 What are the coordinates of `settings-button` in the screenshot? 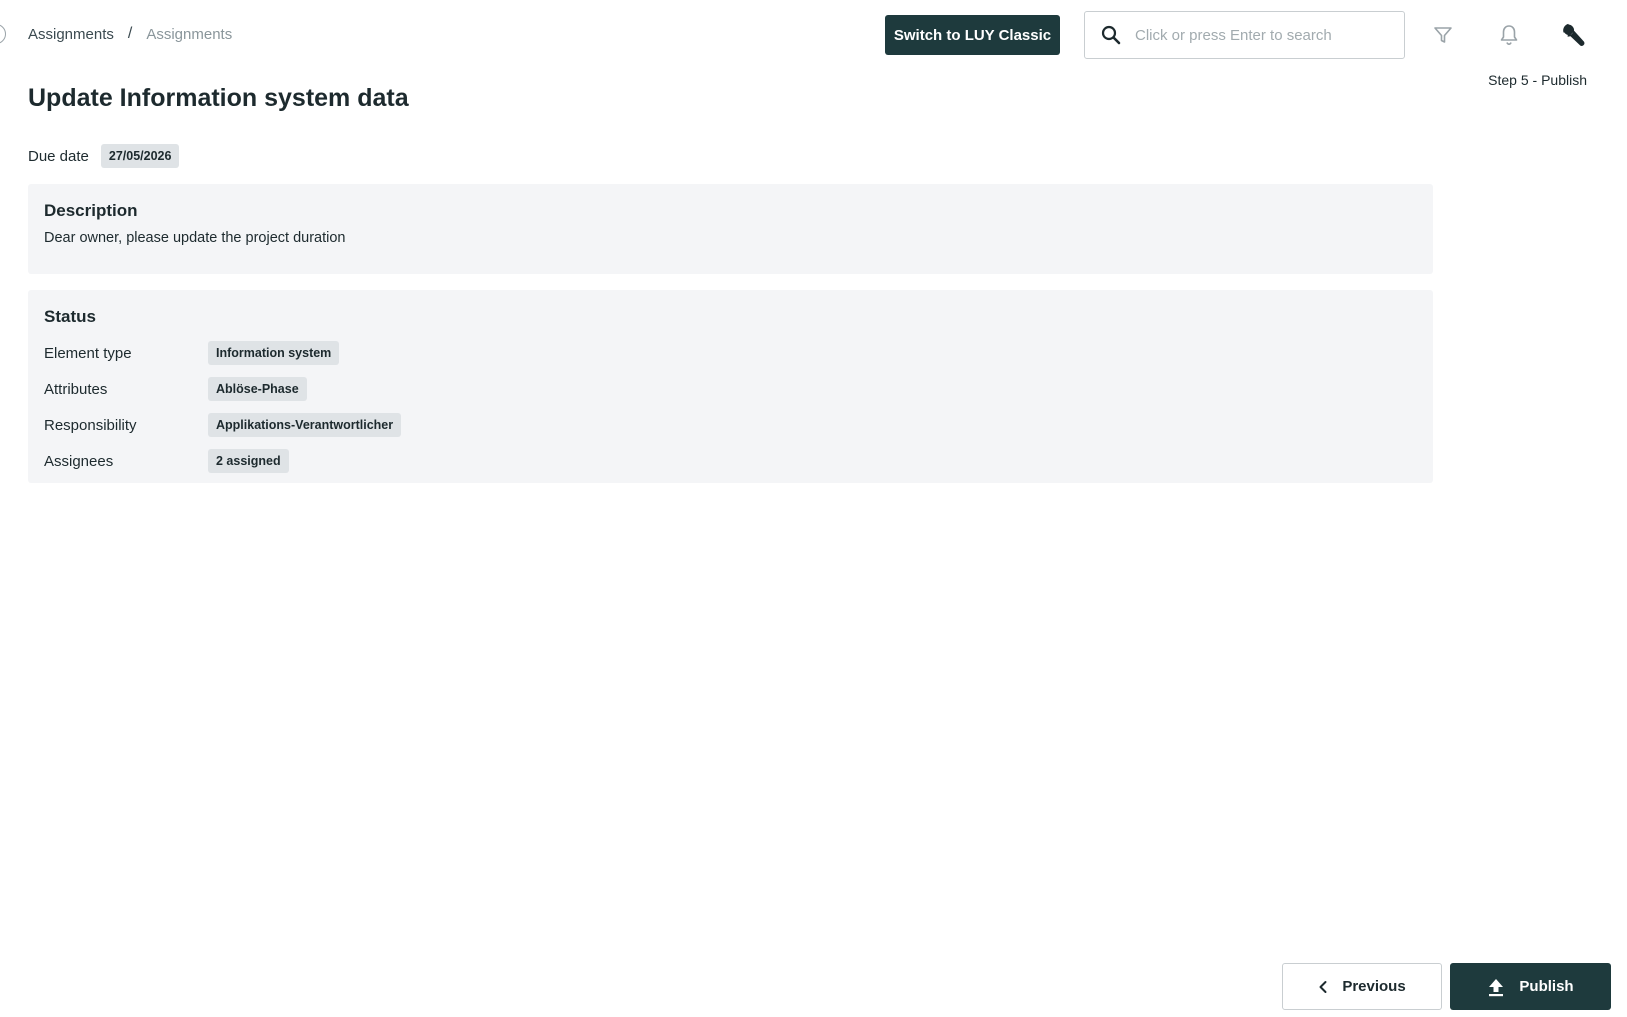 It's located at (1574, 35).